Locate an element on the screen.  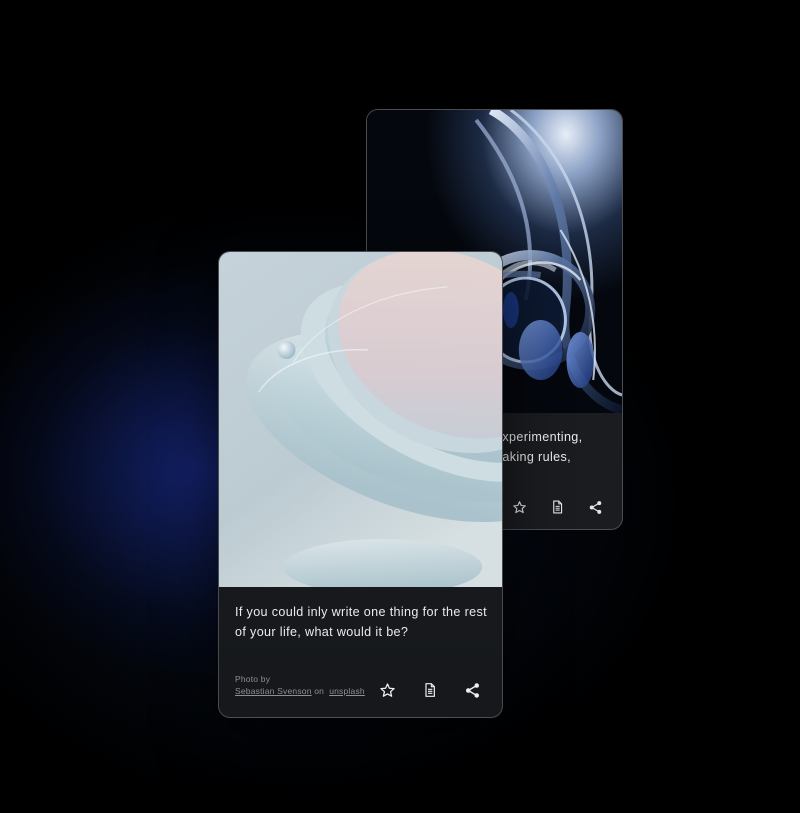
source-link: unsplash is located at coordinates (347, 691).